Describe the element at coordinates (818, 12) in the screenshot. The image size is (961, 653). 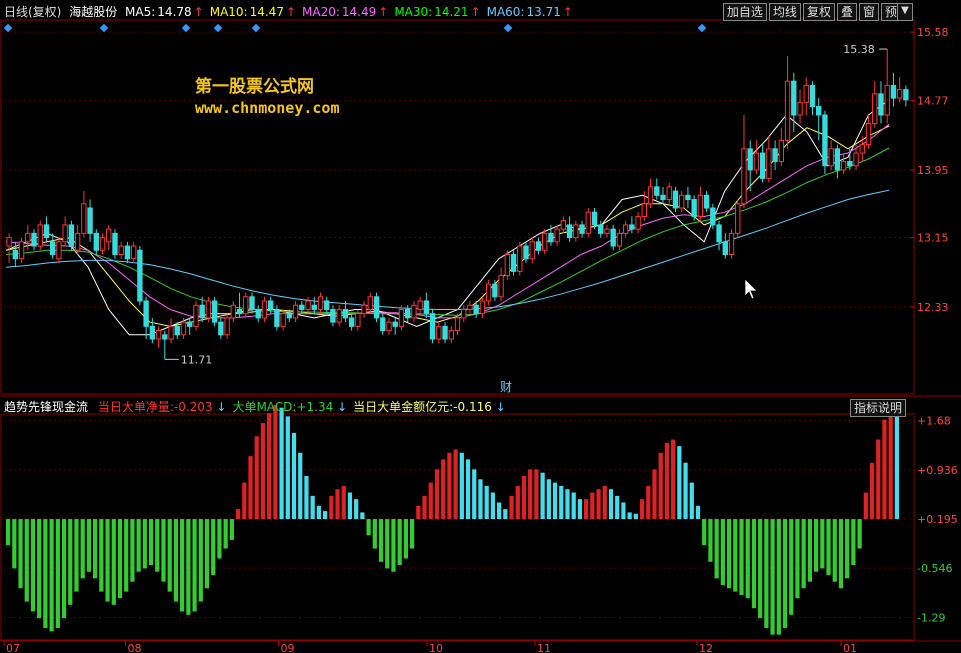
I see `toolbar-button: 复权` at that location.